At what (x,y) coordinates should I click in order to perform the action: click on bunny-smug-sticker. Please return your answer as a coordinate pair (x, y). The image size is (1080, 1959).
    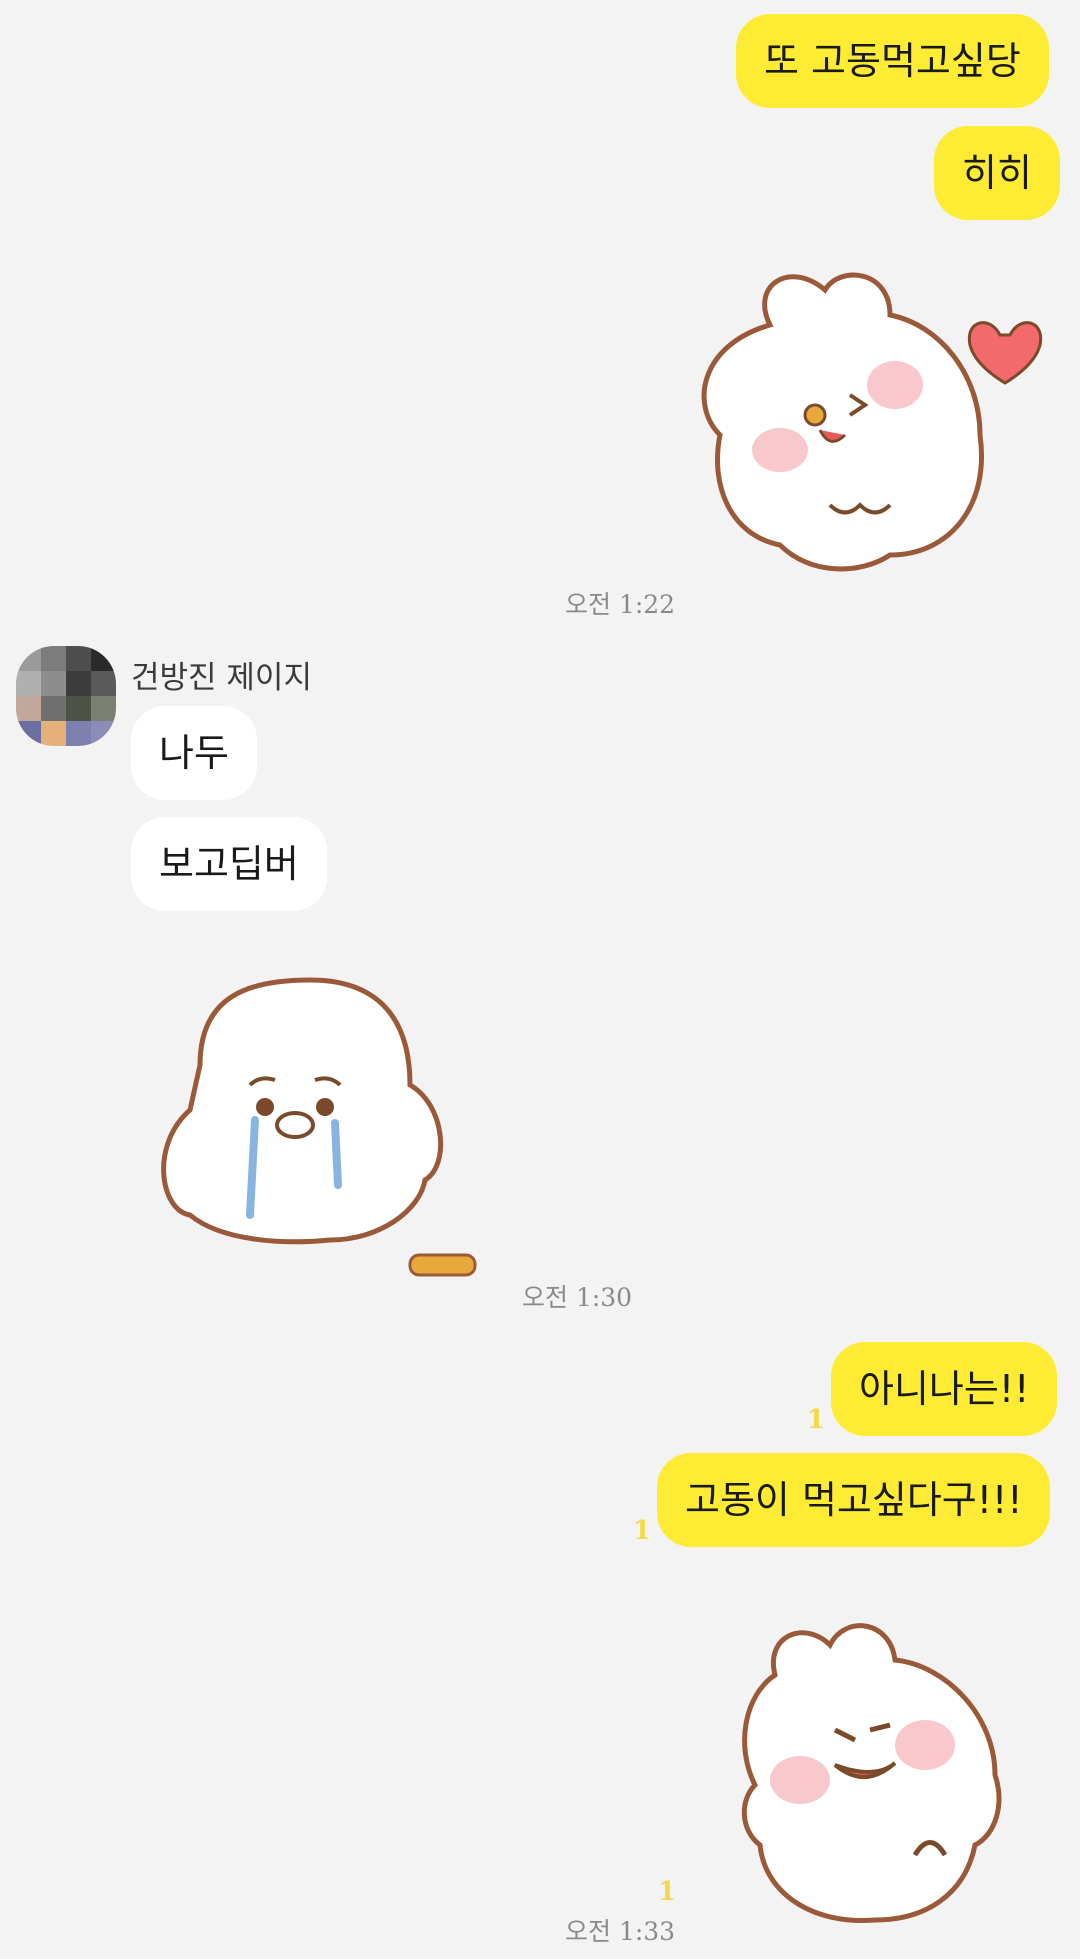
    Looking at the image, I should click on (875, 1775).